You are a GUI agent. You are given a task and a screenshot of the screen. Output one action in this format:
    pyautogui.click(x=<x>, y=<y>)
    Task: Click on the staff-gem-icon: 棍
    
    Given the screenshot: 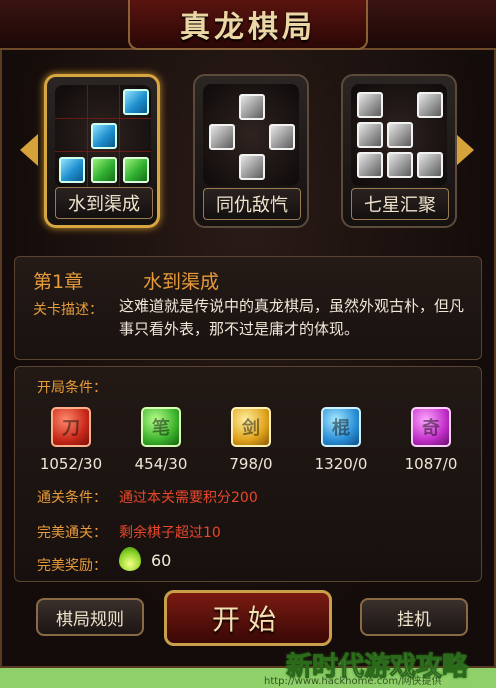 What is the action you would take?
    pyautogui.click(x=341, y=427)
    